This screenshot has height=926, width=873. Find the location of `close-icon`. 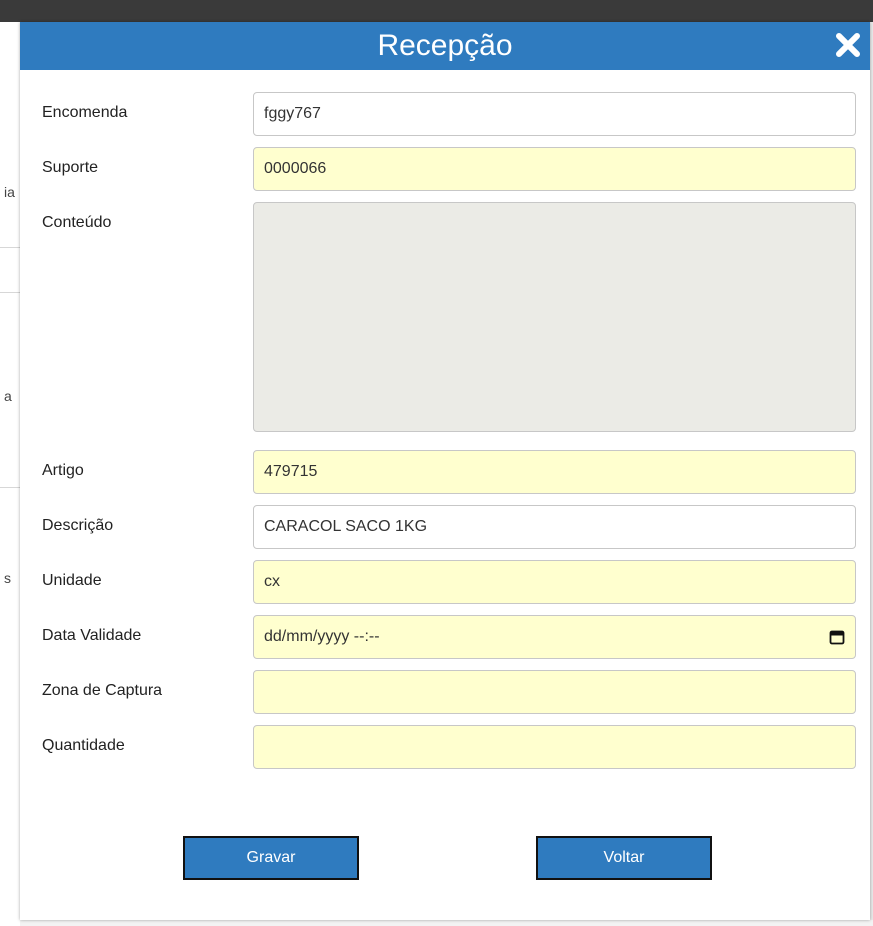

close-icon is located at coordinates (848, 45).